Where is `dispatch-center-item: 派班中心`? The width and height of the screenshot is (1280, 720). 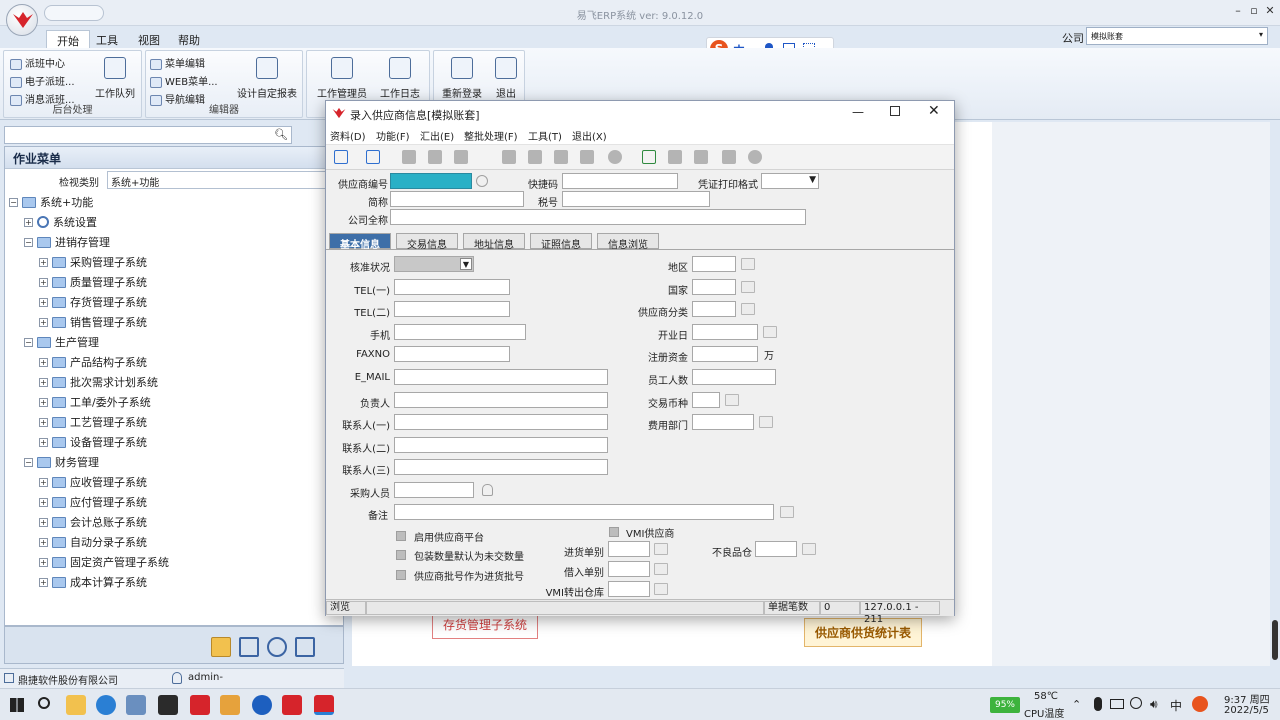 dispatch-center-item: 派班中心 is located at coordinates (37, 62).